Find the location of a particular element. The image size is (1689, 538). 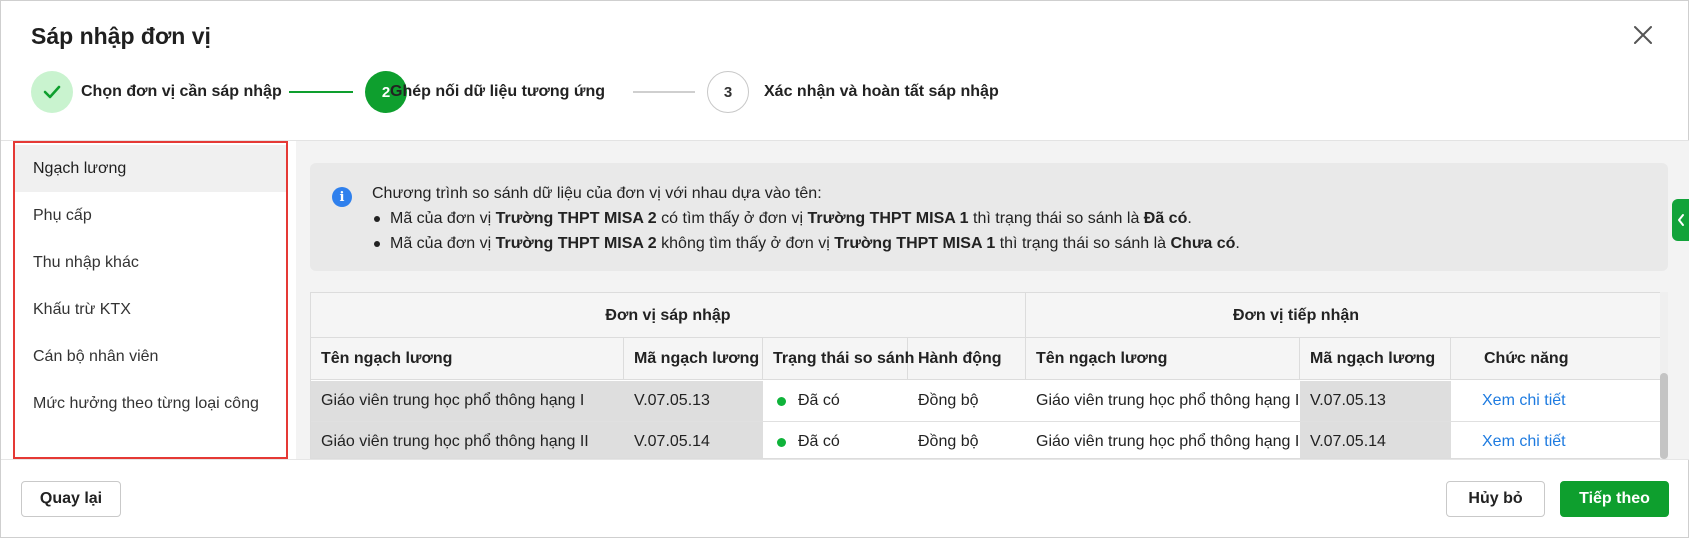

cancel-button: Hủy bỏ is located at coordinates (1495, 499).